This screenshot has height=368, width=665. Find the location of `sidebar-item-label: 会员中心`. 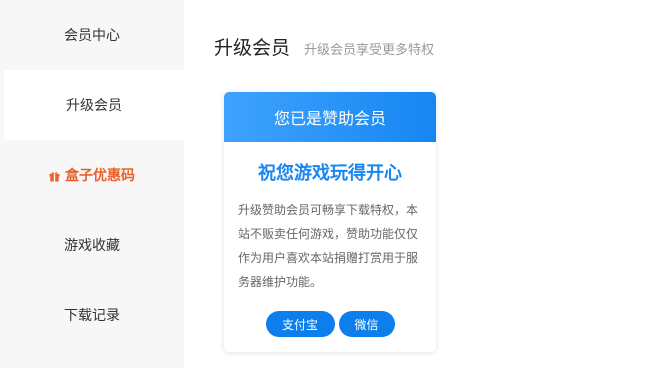

sidebar-item-label: 会员中心 is located at coordinates (92, 36).